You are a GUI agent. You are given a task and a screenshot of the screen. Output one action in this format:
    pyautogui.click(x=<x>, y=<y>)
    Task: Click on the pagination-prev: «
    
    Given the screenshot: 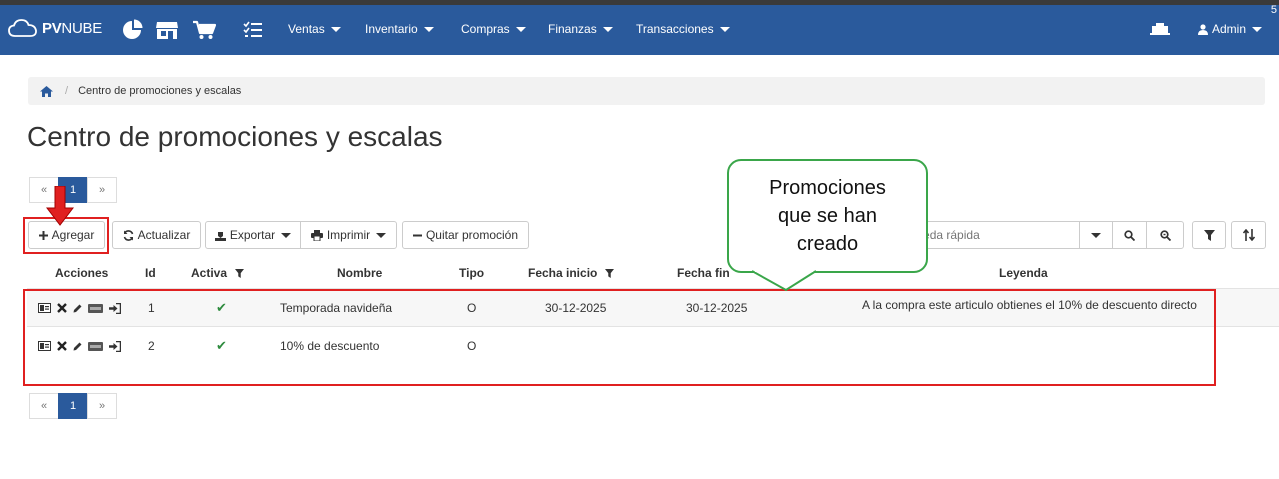 What is the action you would take?
    pyautogui.click(x=44, y=406)
    